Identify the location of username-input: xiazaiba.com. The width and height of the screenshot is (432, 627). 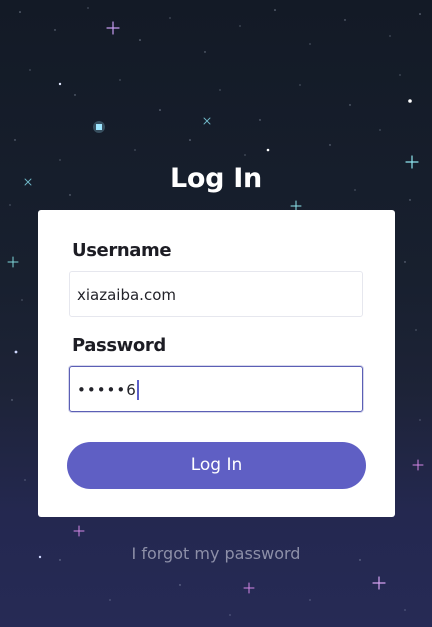
(216, 294).